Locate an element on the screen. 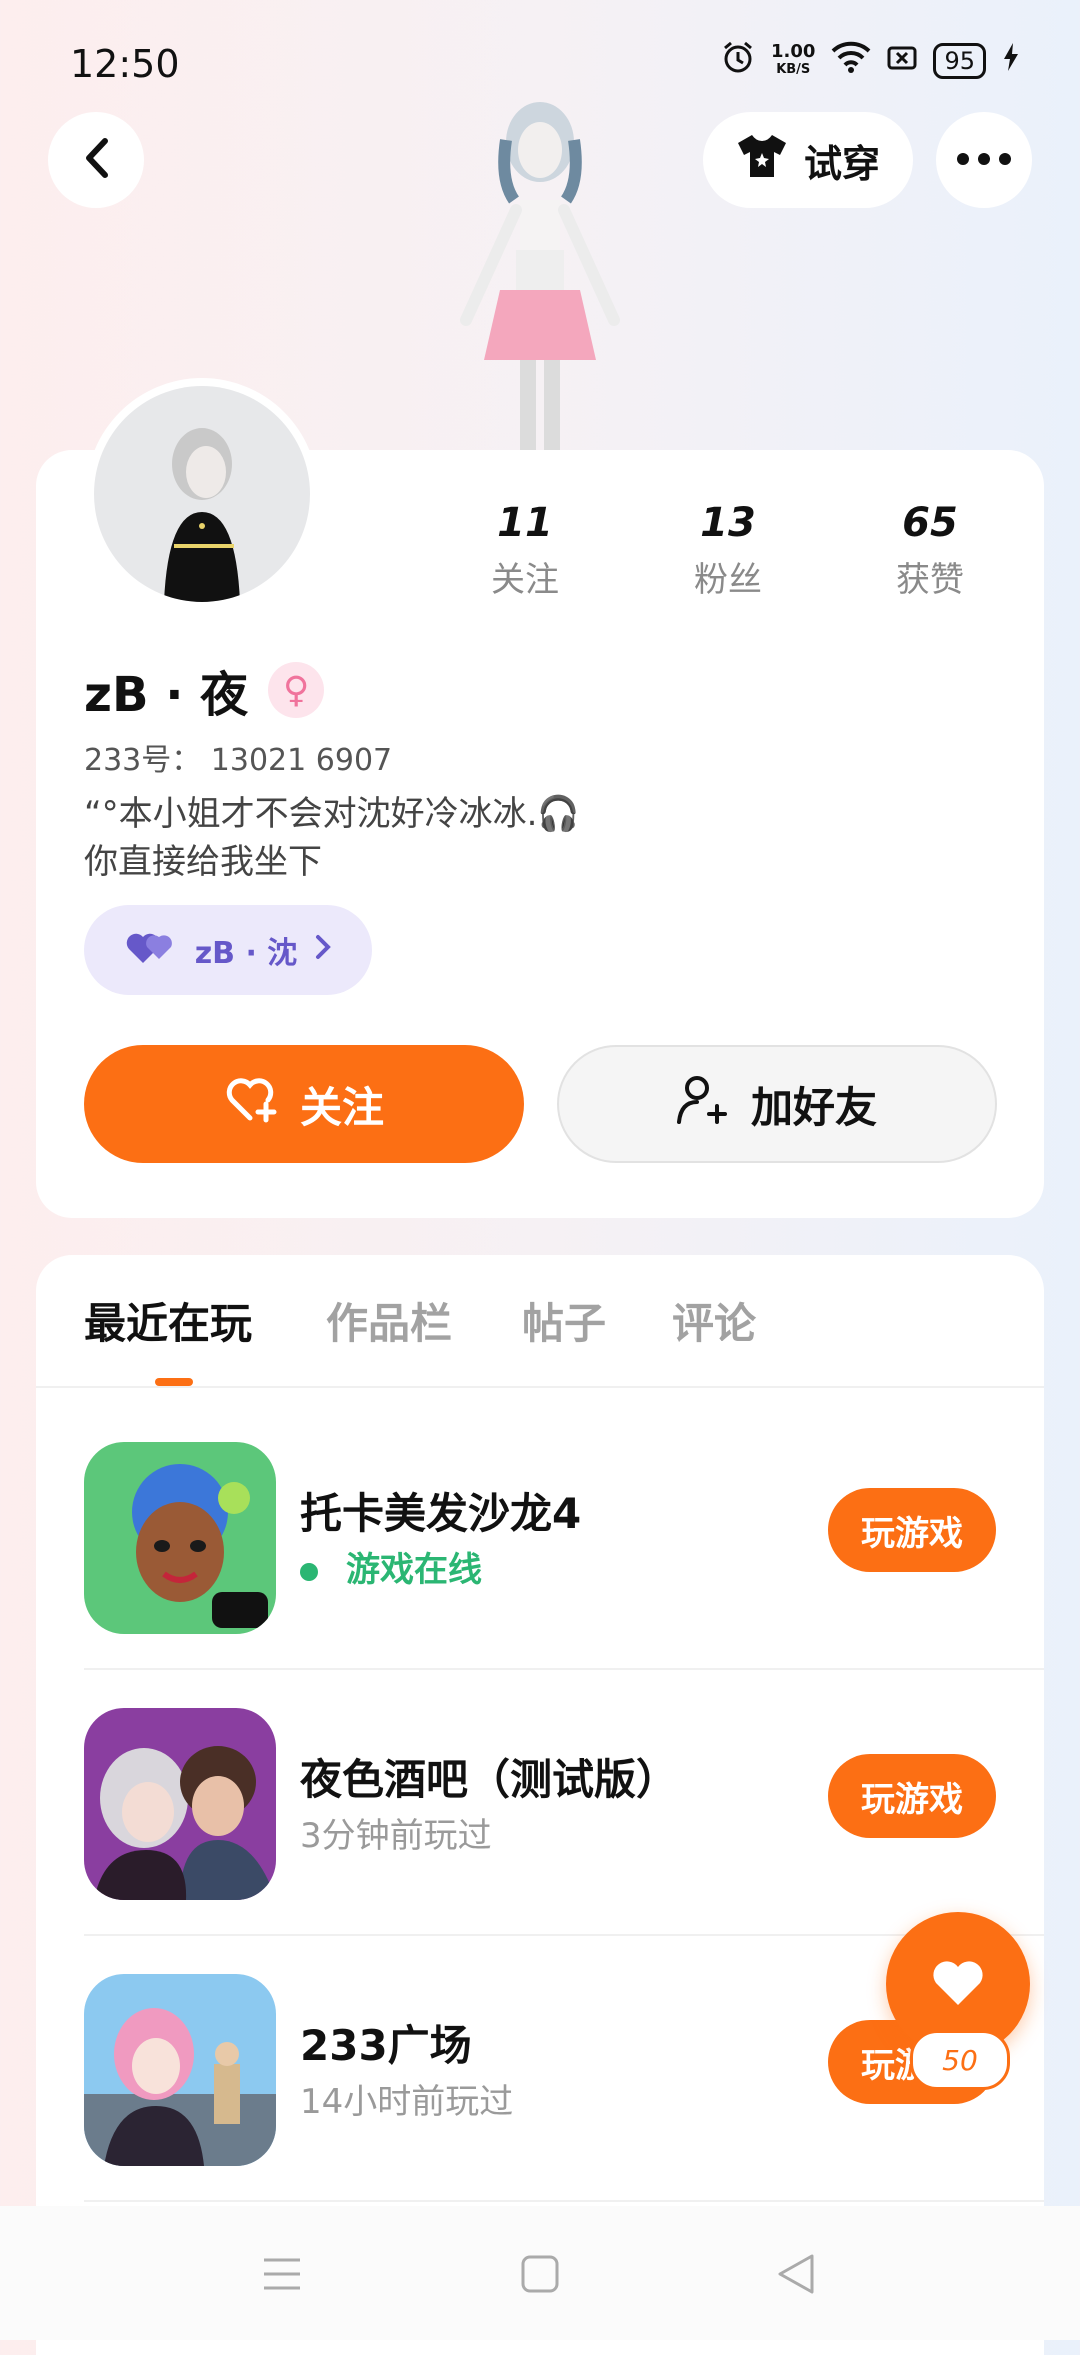 This screenshot has height=2355, width=1080. double-heart-icon is located at coordinates (151, 950).